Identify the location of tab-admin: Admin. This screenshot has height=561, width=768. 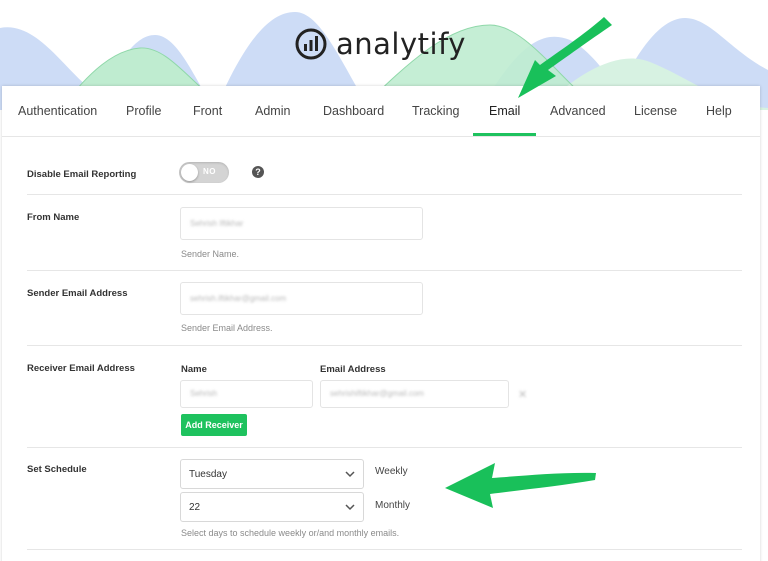
(272, 111).